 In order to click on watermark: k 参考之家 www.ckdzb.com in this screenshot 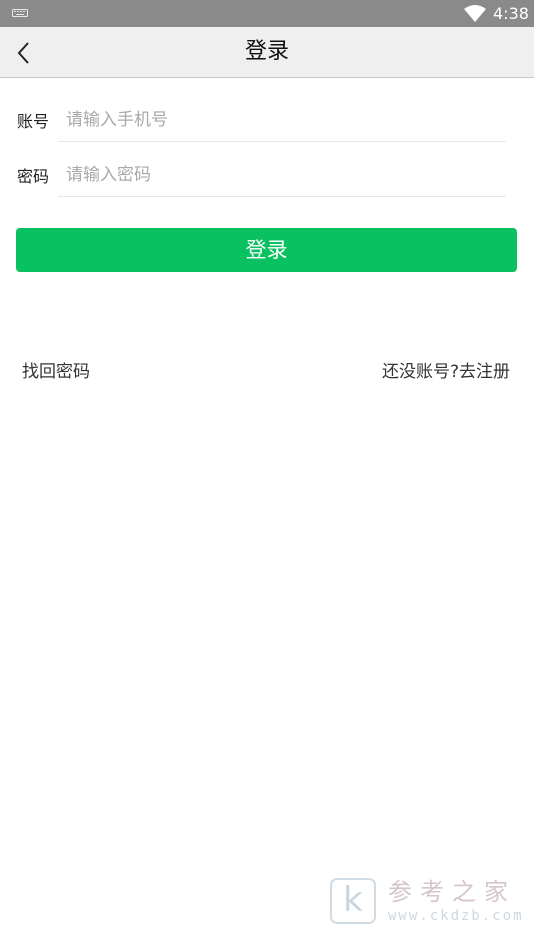, I will do `click(430, 903)`.